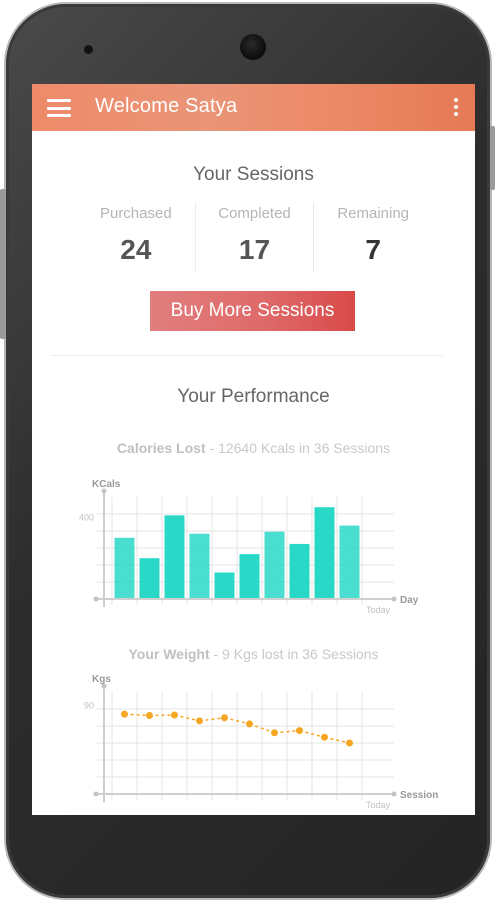  I want to click on x-axis-label: Day, so click(409, 600).